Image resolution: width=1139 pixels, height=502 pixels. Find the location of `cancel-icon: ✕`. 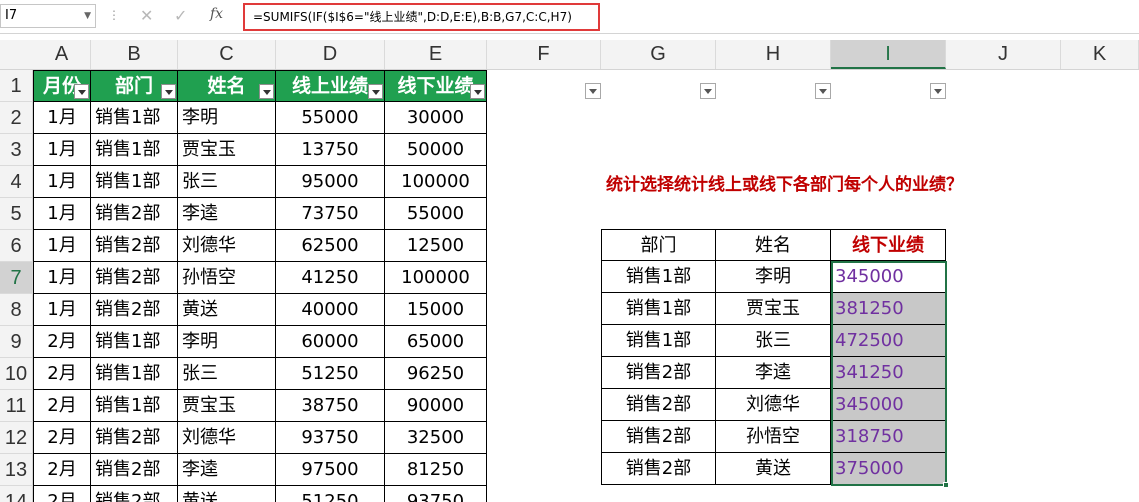

cancel-icon: ✕ is located at coordinates (146, 15).